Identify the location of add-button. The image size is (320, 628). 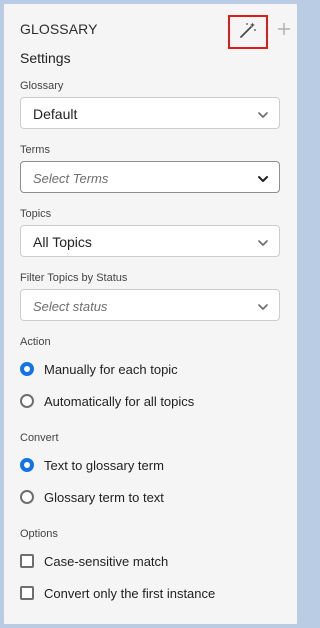
(284, 31).